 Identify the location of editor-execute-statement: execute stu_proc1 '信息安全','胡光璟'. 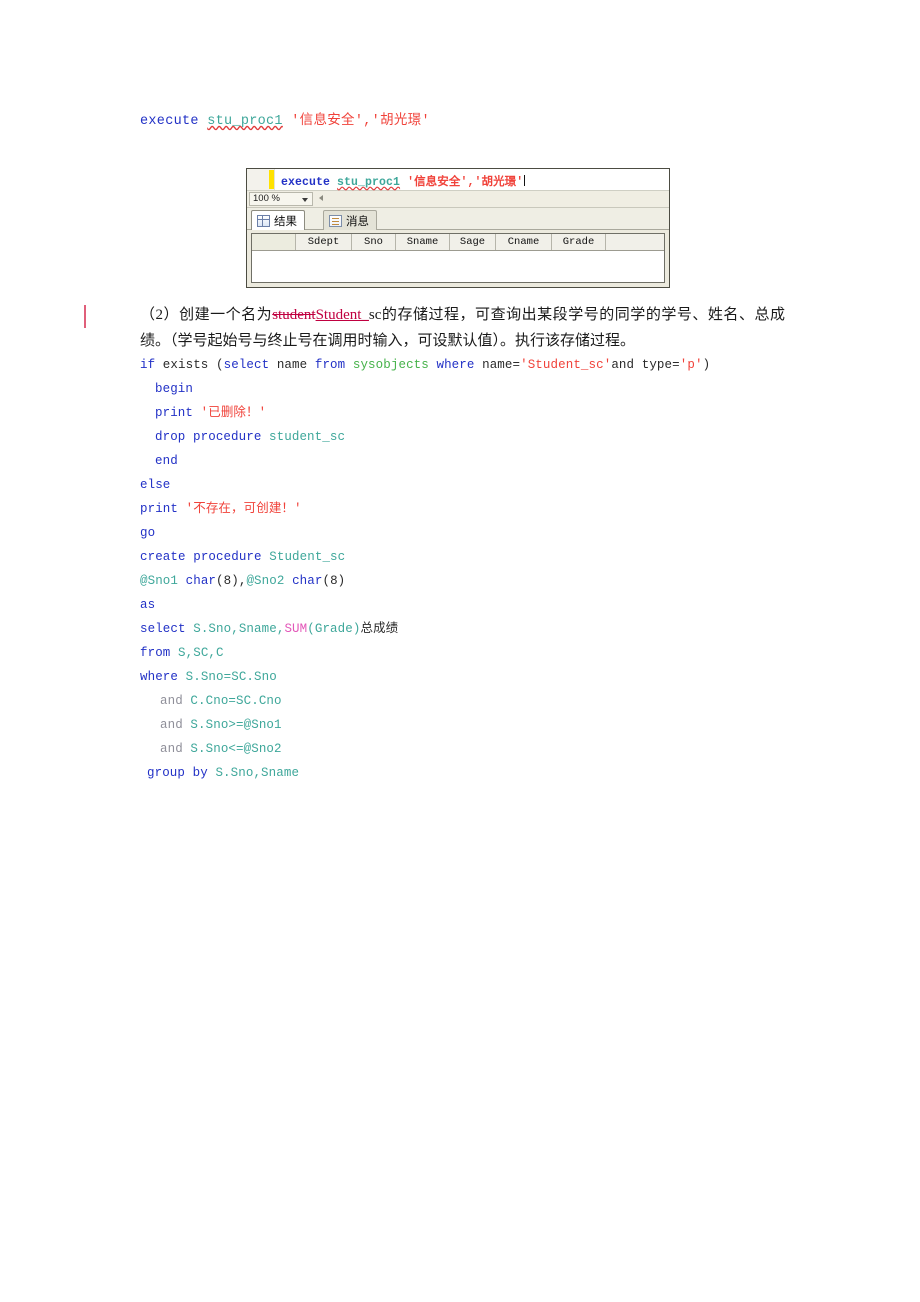
(403, 181).